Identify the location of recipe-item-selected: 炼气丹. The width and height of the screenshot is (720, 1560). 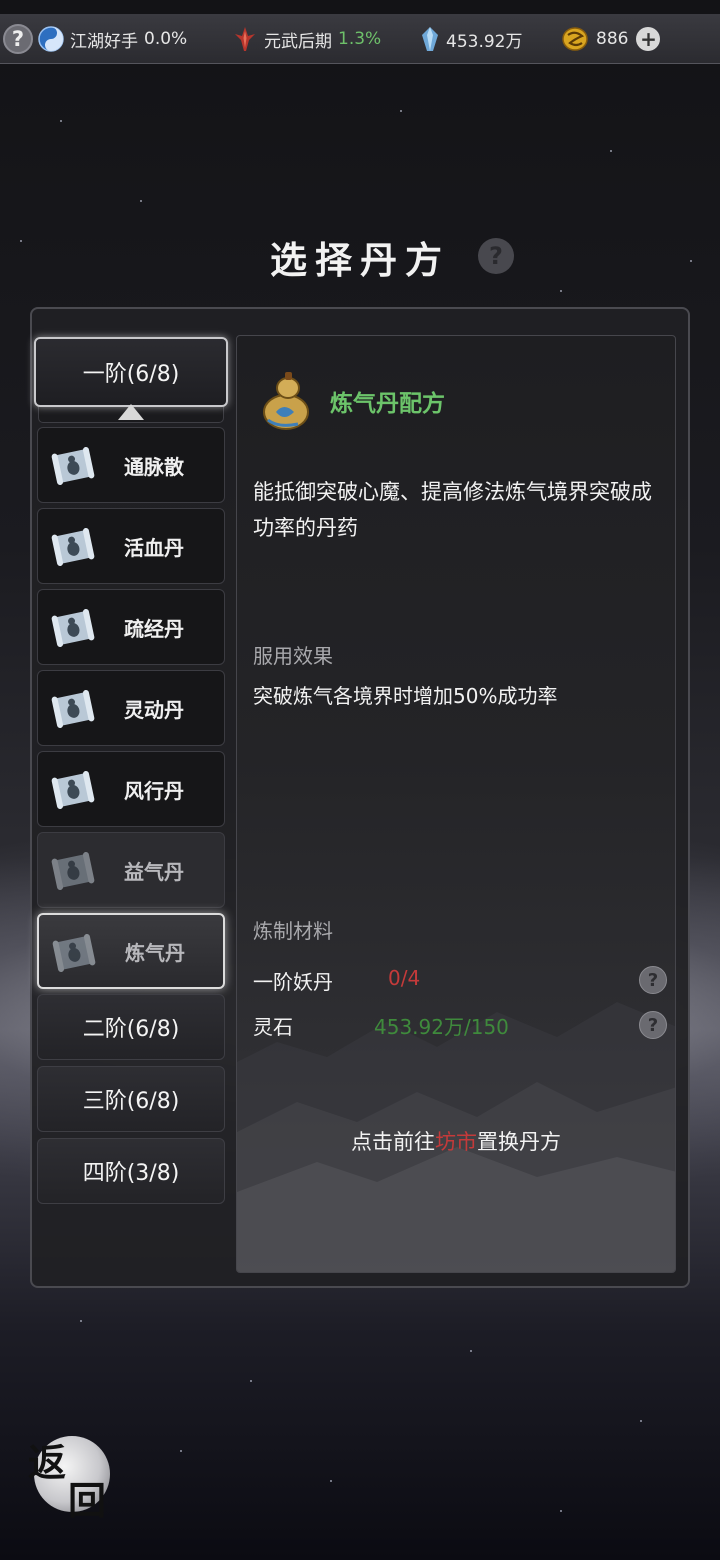
(131, 951).